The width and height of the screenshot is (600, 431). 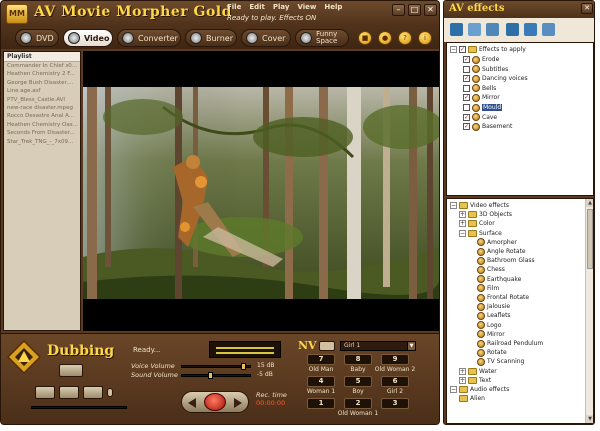 I want to click on voice-key-button: 7, so click(x=321, y=359).